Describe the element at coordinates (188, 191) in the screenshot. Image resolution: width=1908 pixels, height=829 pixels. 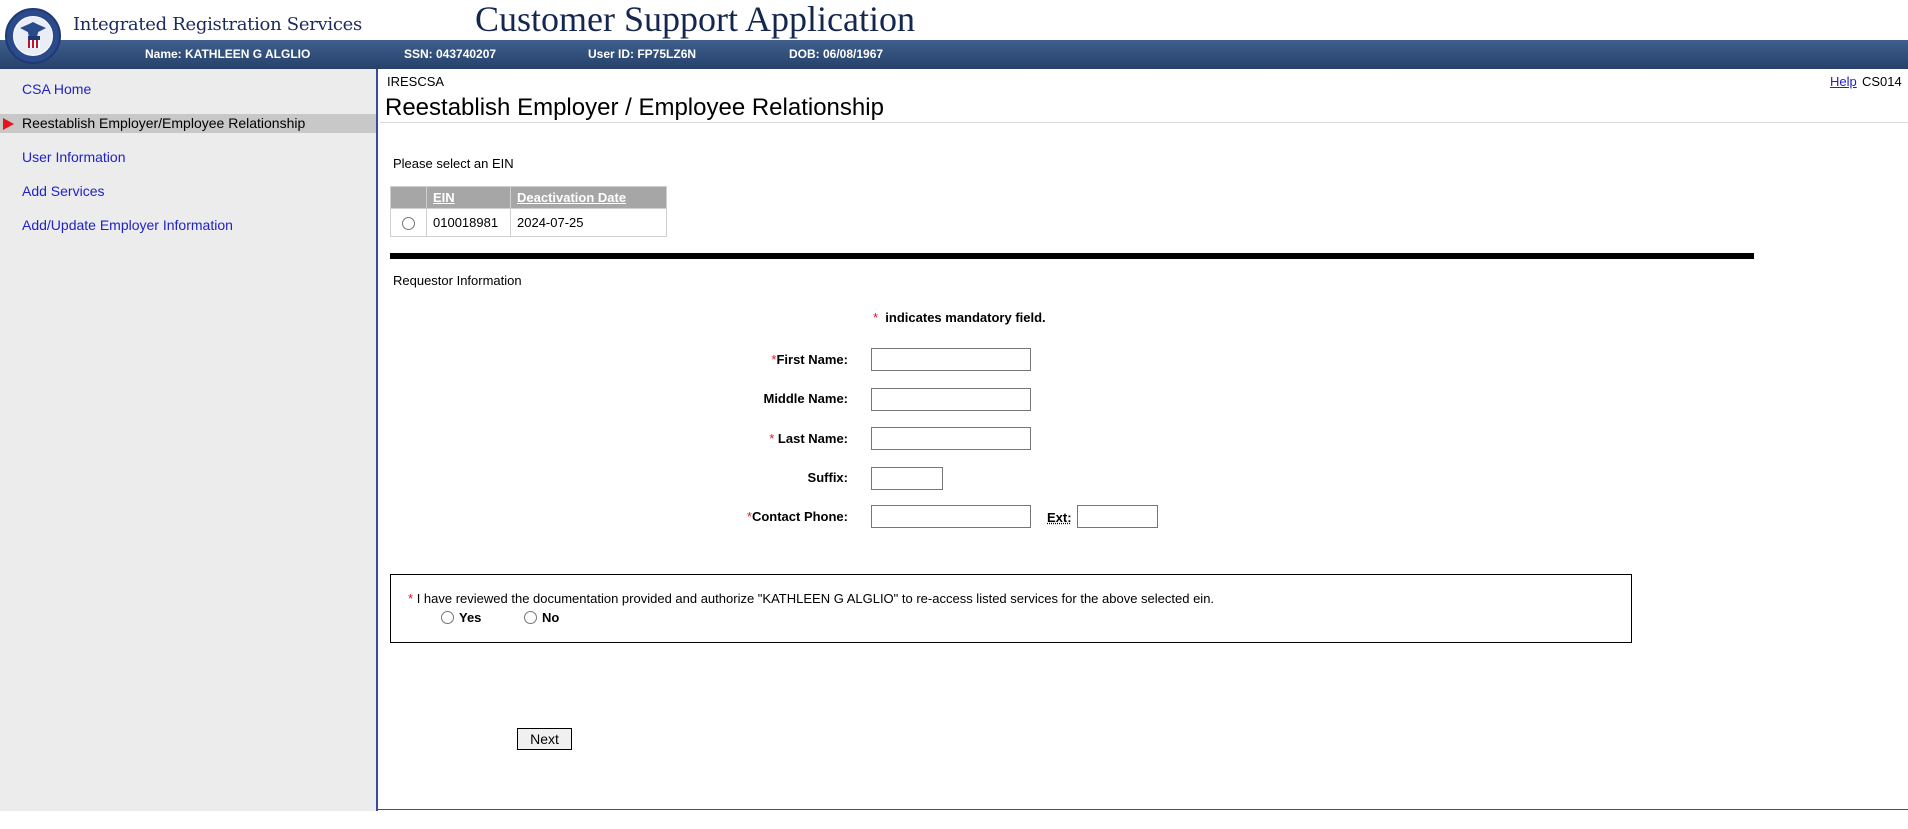
I see `sidebar-item-add-services: Add Services` at that location.